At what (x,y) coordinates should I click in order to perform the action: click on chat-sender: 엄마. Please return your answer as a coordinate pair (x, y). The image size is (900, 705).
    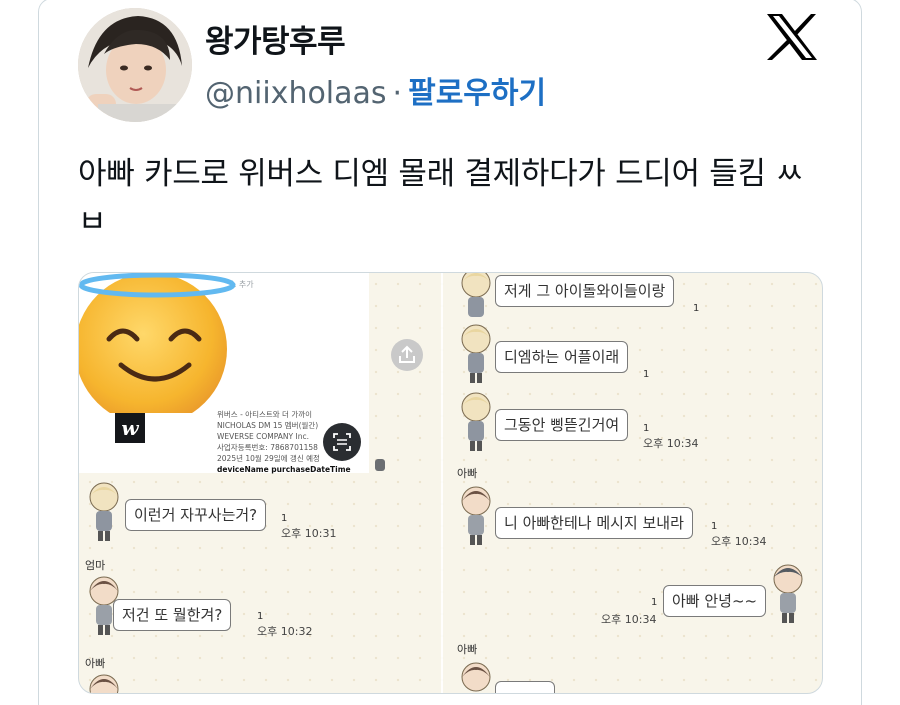
    Looking at the image, I should click on (95, 565).